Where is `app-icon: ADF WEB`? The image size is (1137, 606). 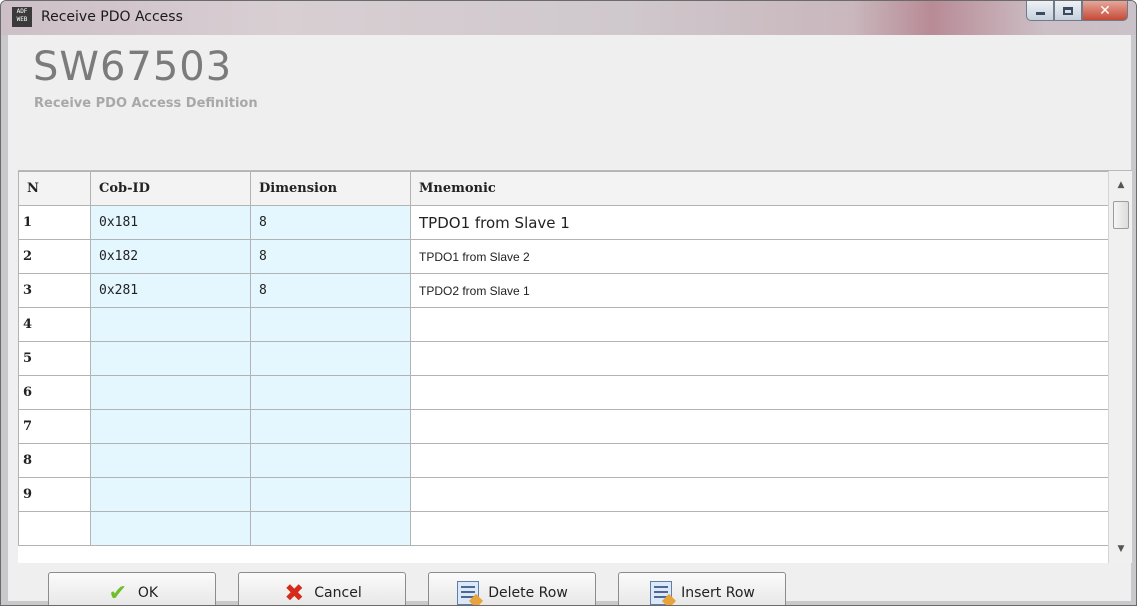 app-icon: ADF WEB is located at coordinates (22, 17).